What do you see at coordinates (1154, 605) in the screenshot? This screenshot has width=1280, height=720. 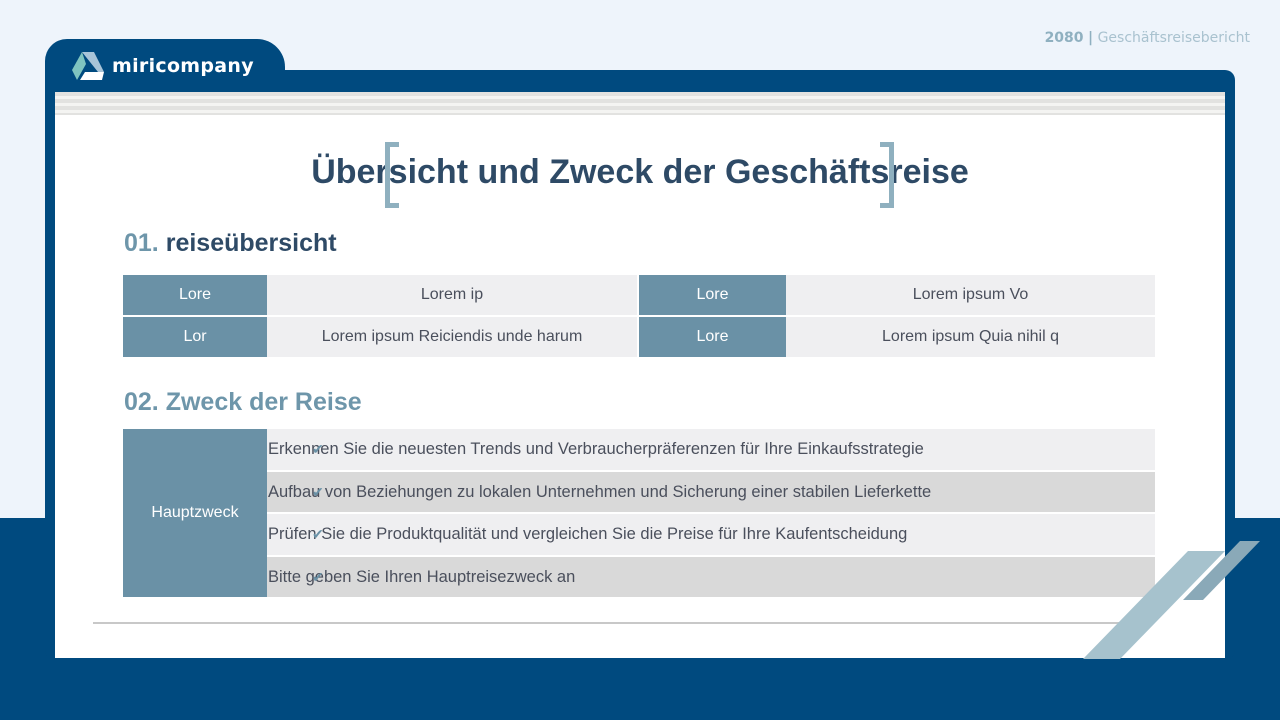 I see `diagonal-stripe-large` at bounding box center [1154, 605].